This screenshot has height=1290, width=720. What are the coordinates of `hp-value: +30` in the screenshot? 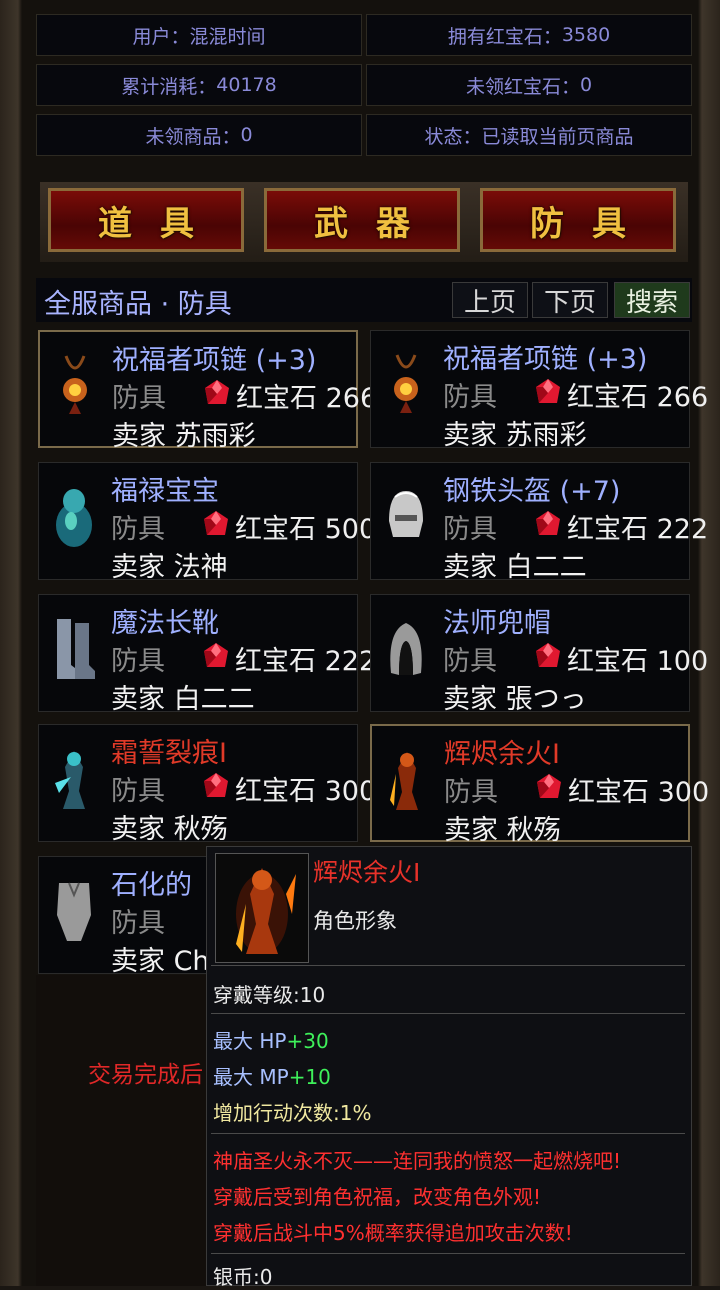 It's located at (307, 1041).